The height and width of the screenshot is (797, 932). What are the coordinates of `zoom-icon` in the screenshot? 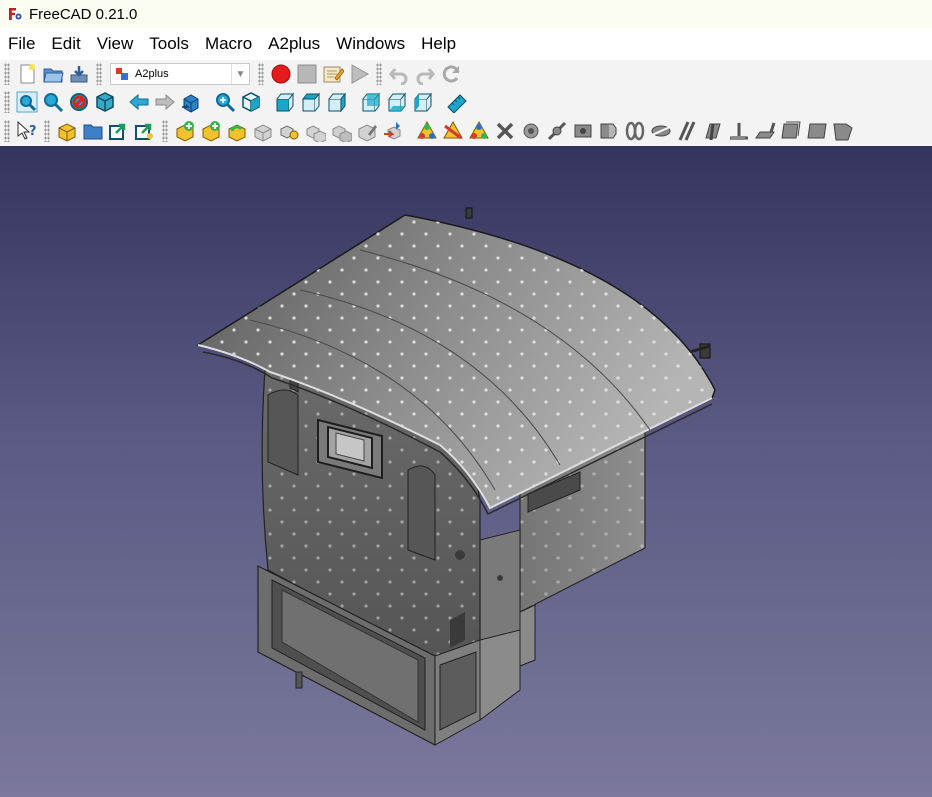 It's located at (225, 102).